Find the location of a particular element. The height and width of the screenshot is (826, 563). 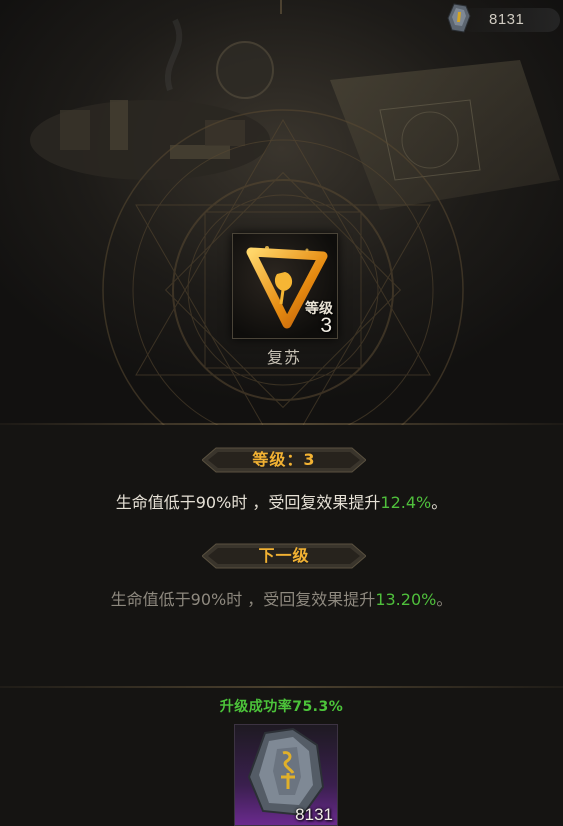

next-description-text: 生命值低于90%时 ，受回复效果提升 is located at coordinates (243, 599).